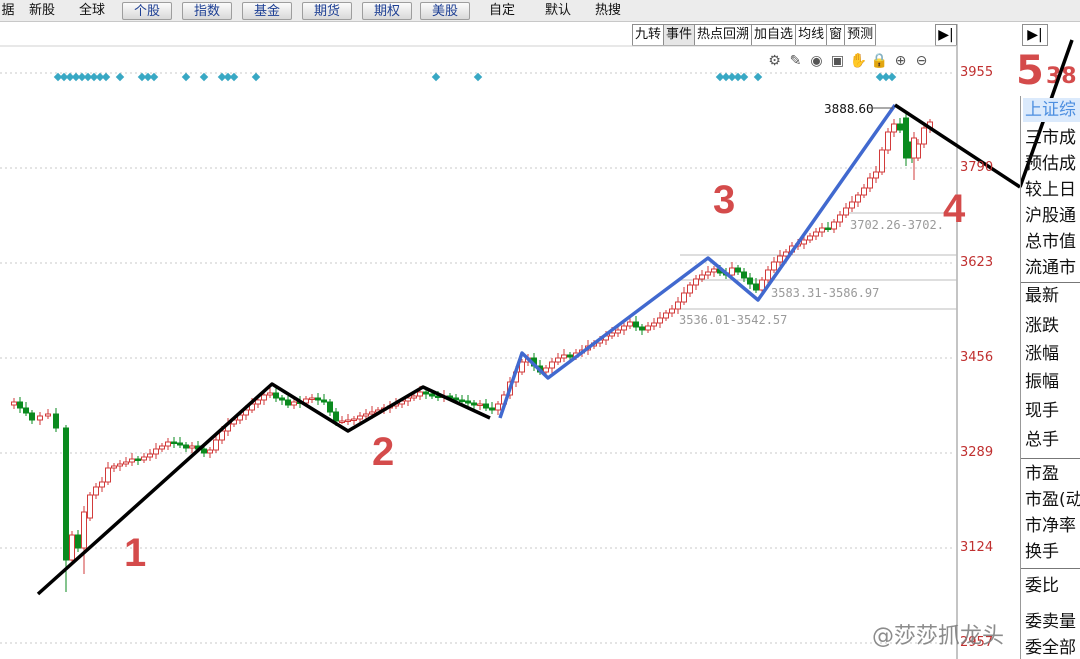 The width and height of the screenshot is (1080, 659). What do you see at coordinates (977, 547) in the screenshot?
I see `axis-label-3124: 3124` at bounding box center [977, 547].